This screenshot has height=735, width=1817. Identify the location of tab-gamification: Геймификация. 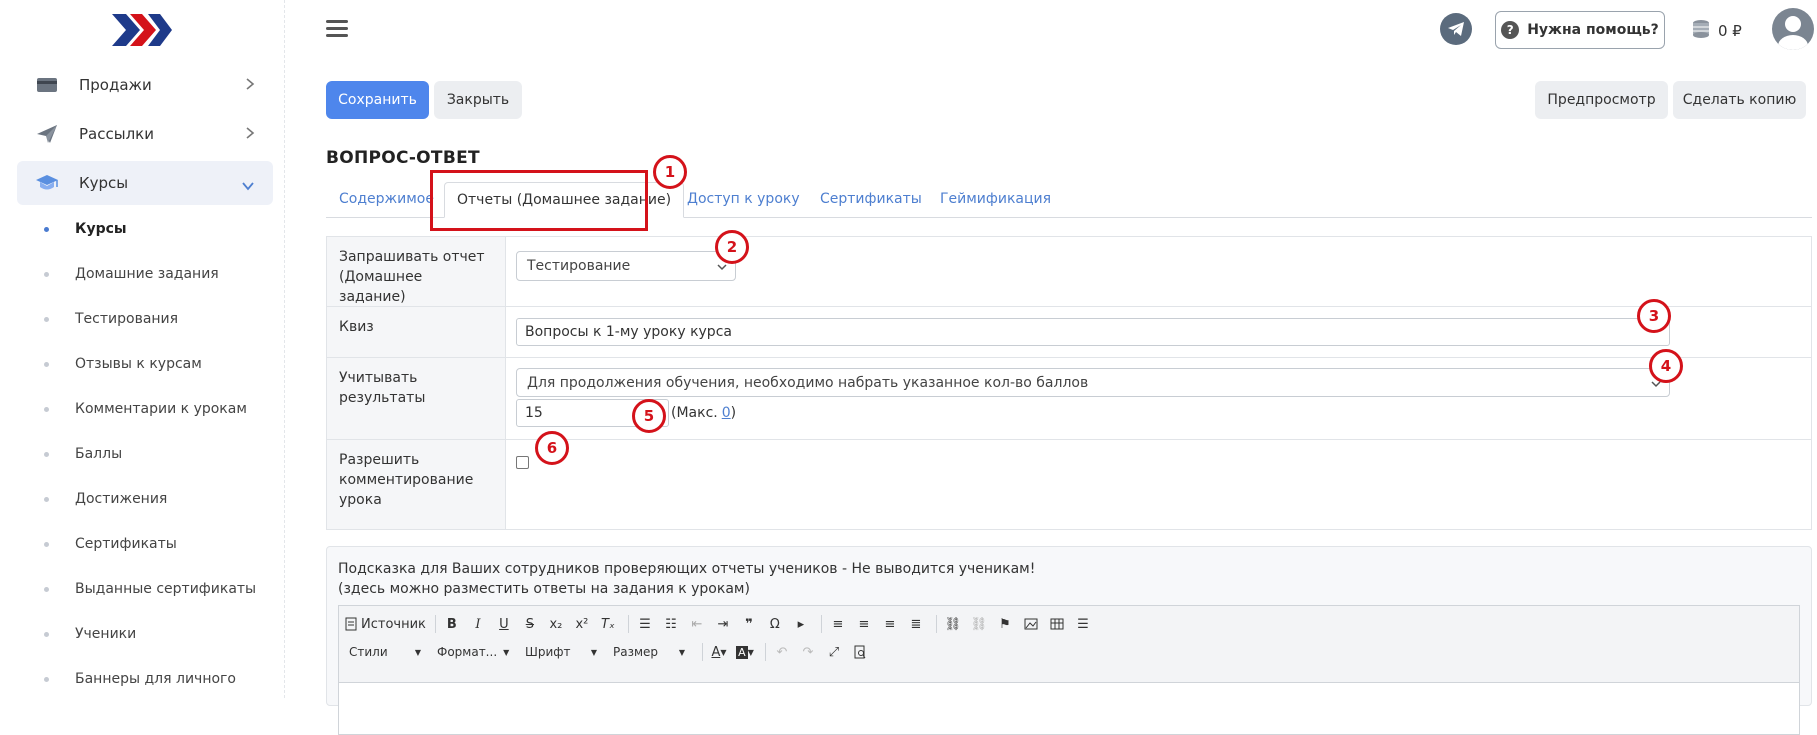
(995, 199).